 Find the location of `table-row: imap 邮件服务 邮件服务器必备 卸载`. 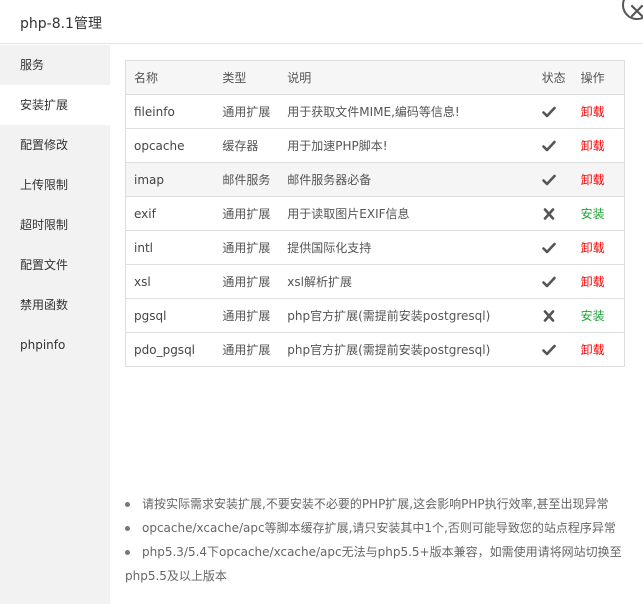

table-row: imap 邮件服务 邮件服务器必备 卸载 is located at coordinates (375, 179).